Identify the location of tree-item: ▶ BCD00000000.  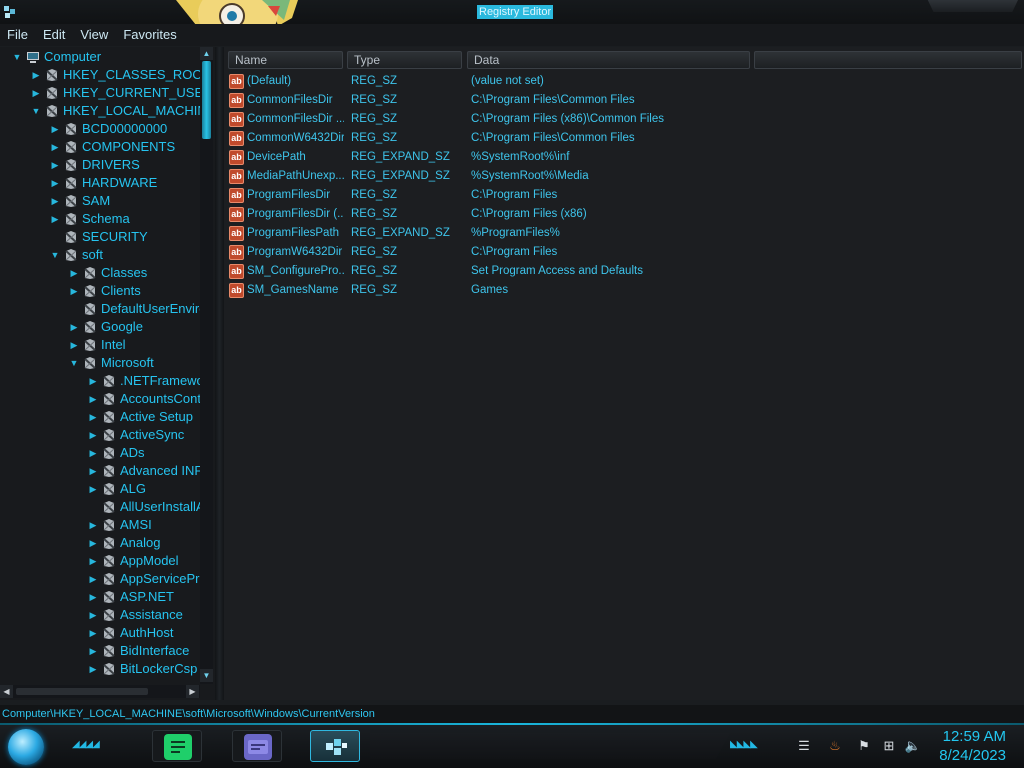
(100, 129).